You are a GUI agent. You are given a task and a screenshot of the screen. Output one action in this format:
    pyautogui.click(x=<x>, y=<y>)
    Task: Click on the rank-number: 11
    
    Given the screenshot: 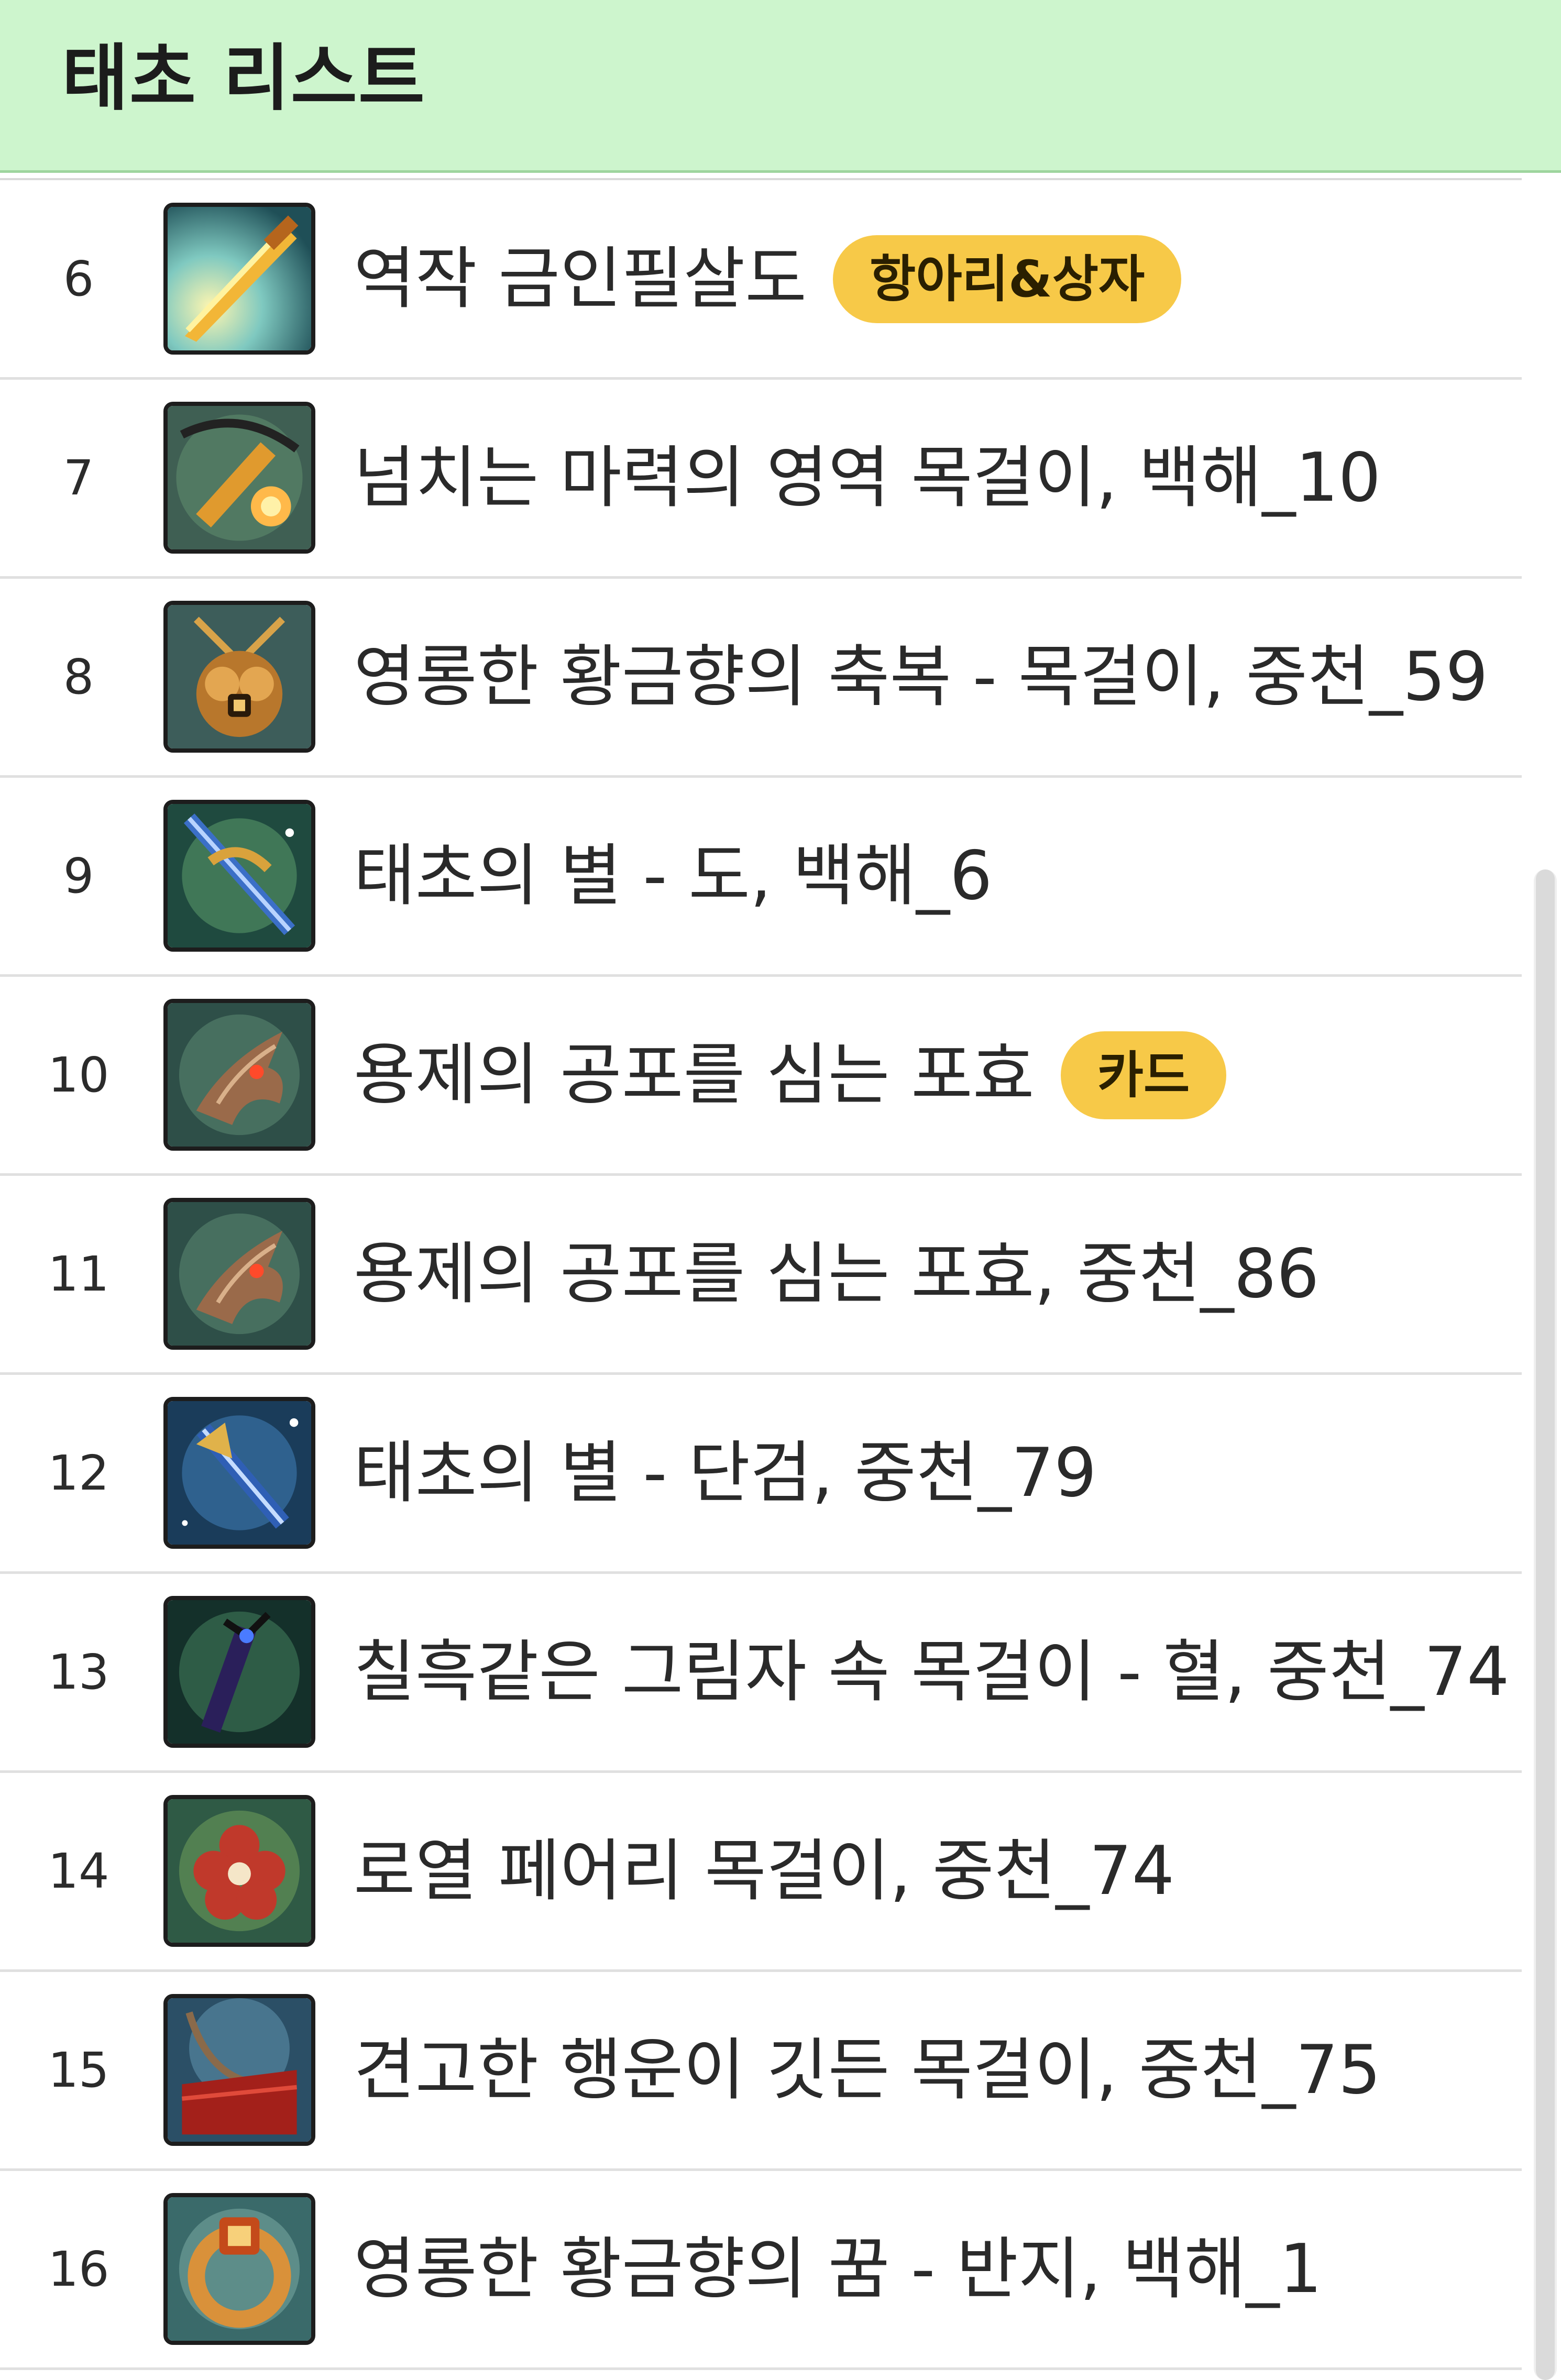 What is the action you would take?
    pyautogui.click(x=78, y=1274)
    